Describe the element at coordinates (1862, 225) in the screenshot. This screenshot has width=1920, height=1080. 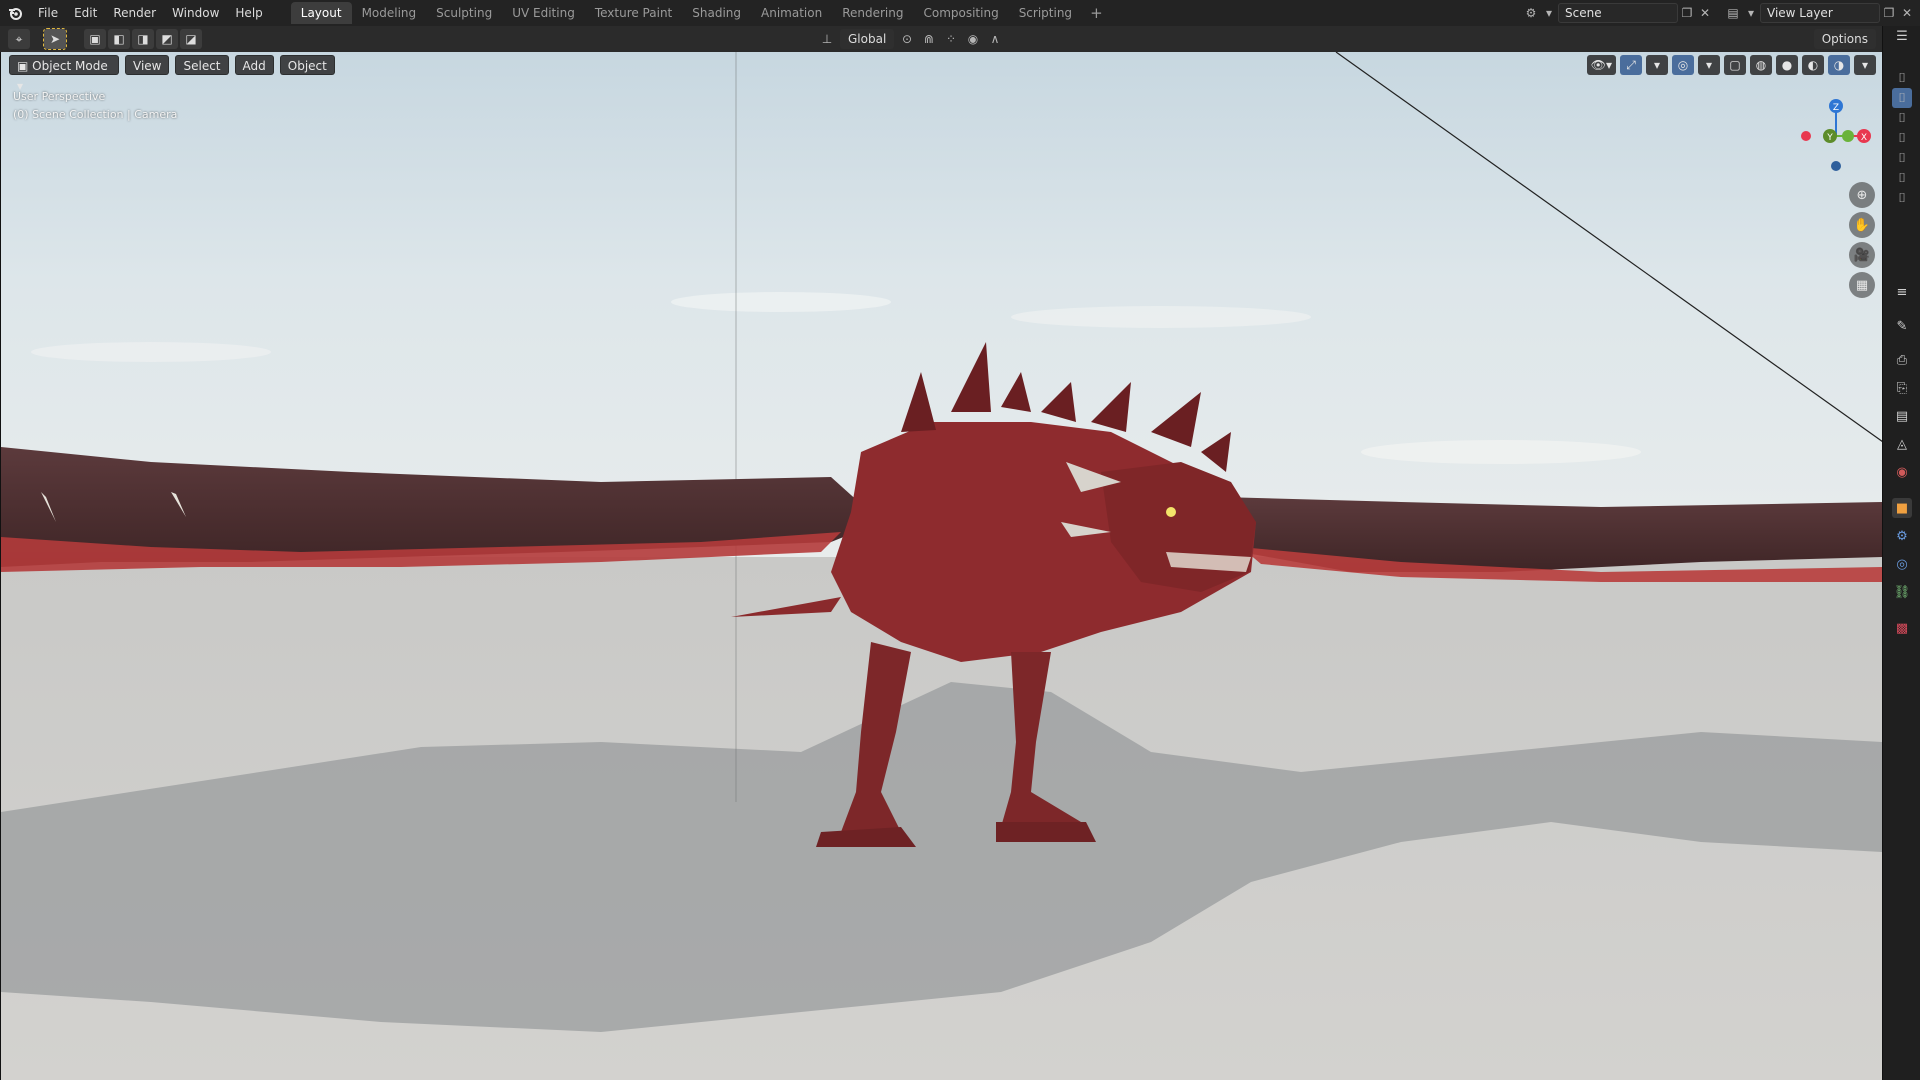
I see `pan-hand-icon: ✋` at that location.